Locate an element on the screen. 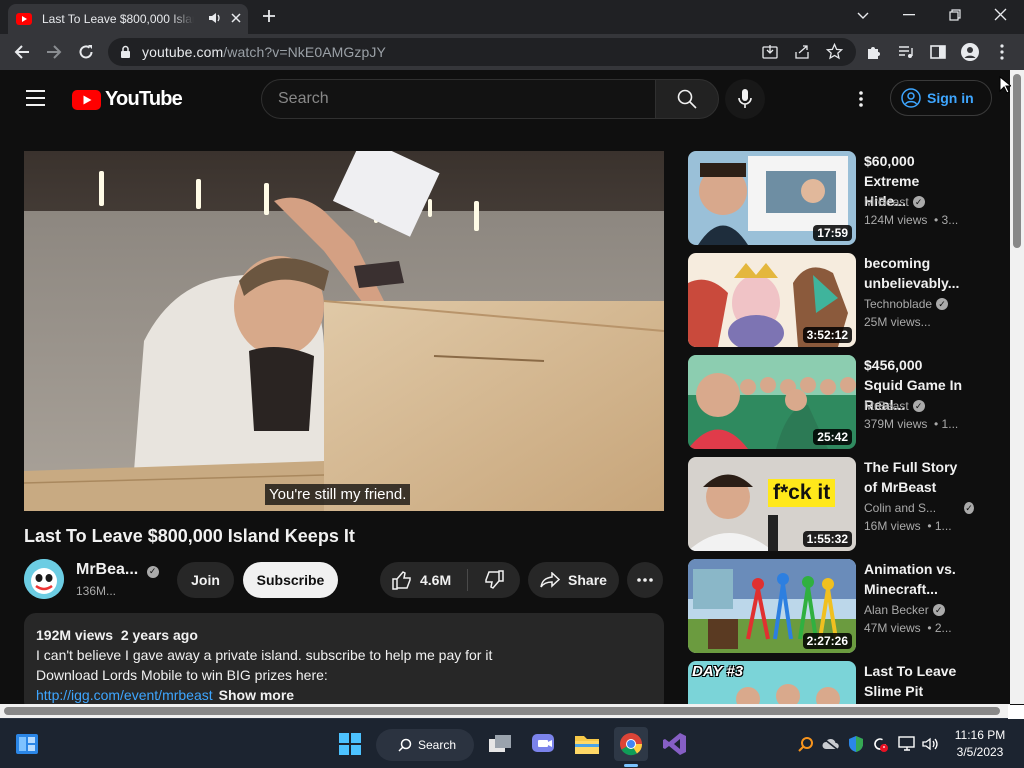 This screenshot has width=1024, height=768. video-thumbnail: 25:42 is located at coordinates (772, 402).